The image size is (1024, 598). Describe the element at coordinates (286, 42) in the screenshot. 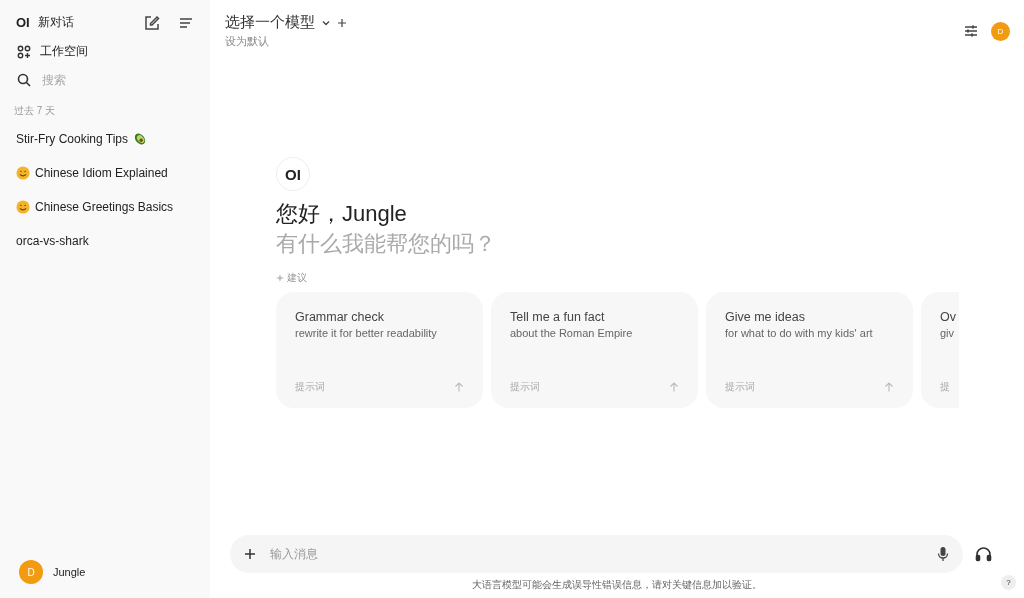

I see `set-default-link: 设为默认` at that location.